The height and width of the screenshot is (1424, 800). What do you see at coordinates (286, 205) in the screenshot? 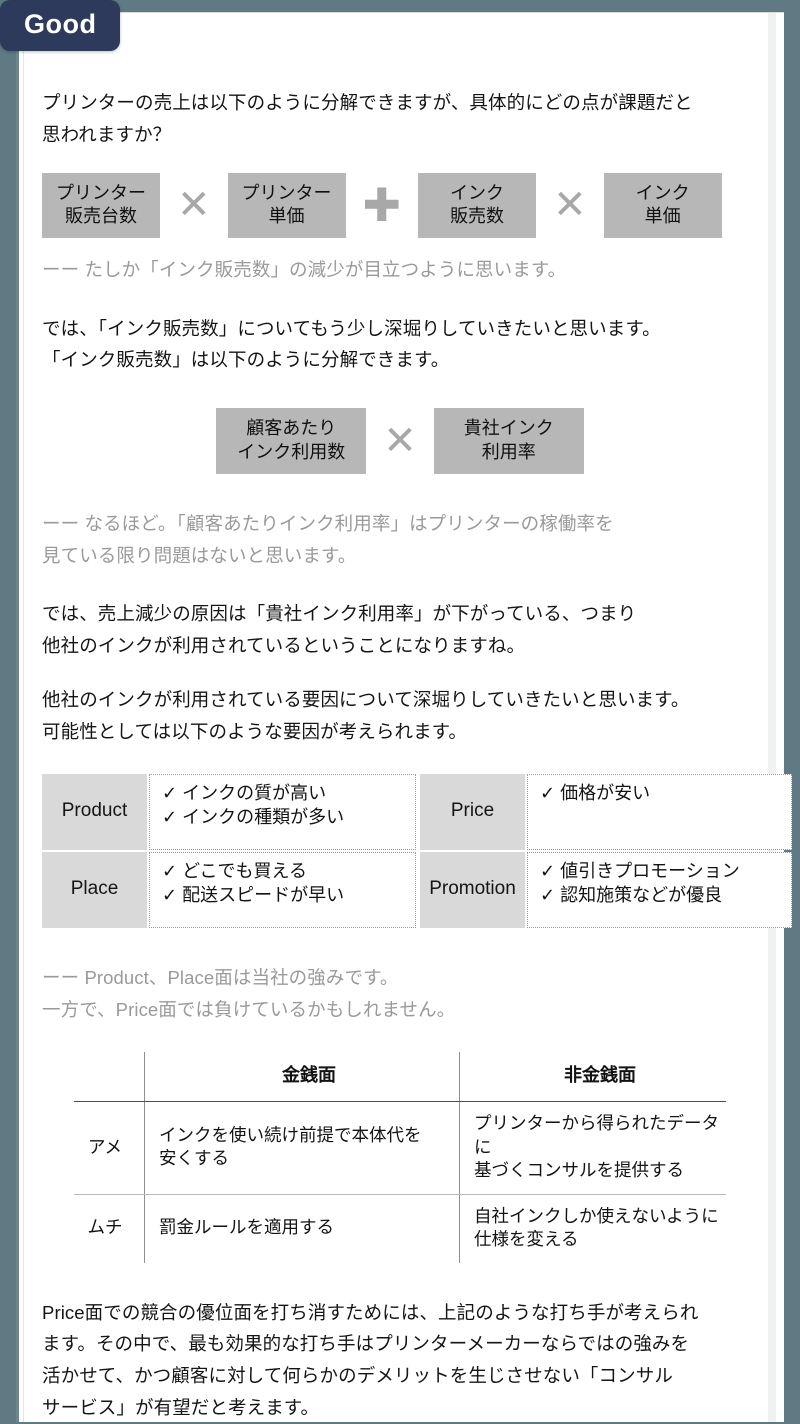
I see `formula-box-printer-price: プリンター 単価` at bounding box center [286, 205].